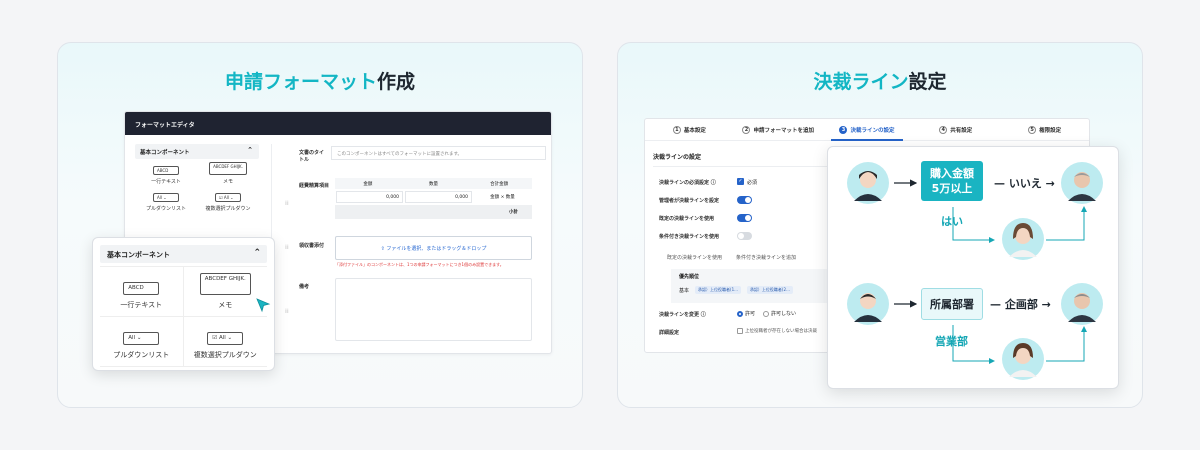 The height and width of the screenshot is (450, 1200). Describe the element at coordinates (142, 292) in the screenshot. I see `popup-component-single-line-text: ABCD 一行テキスト` at that location.